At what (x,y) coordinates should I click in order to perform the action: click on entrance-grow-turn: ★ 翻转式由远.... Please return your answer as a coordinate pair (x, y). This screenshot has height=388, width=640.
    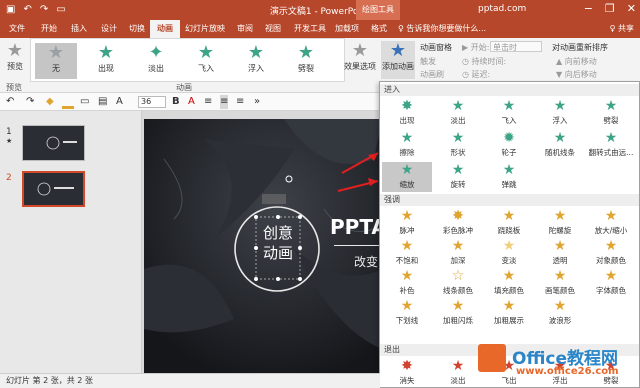
    Looking at the image, I should click on (611, 145).